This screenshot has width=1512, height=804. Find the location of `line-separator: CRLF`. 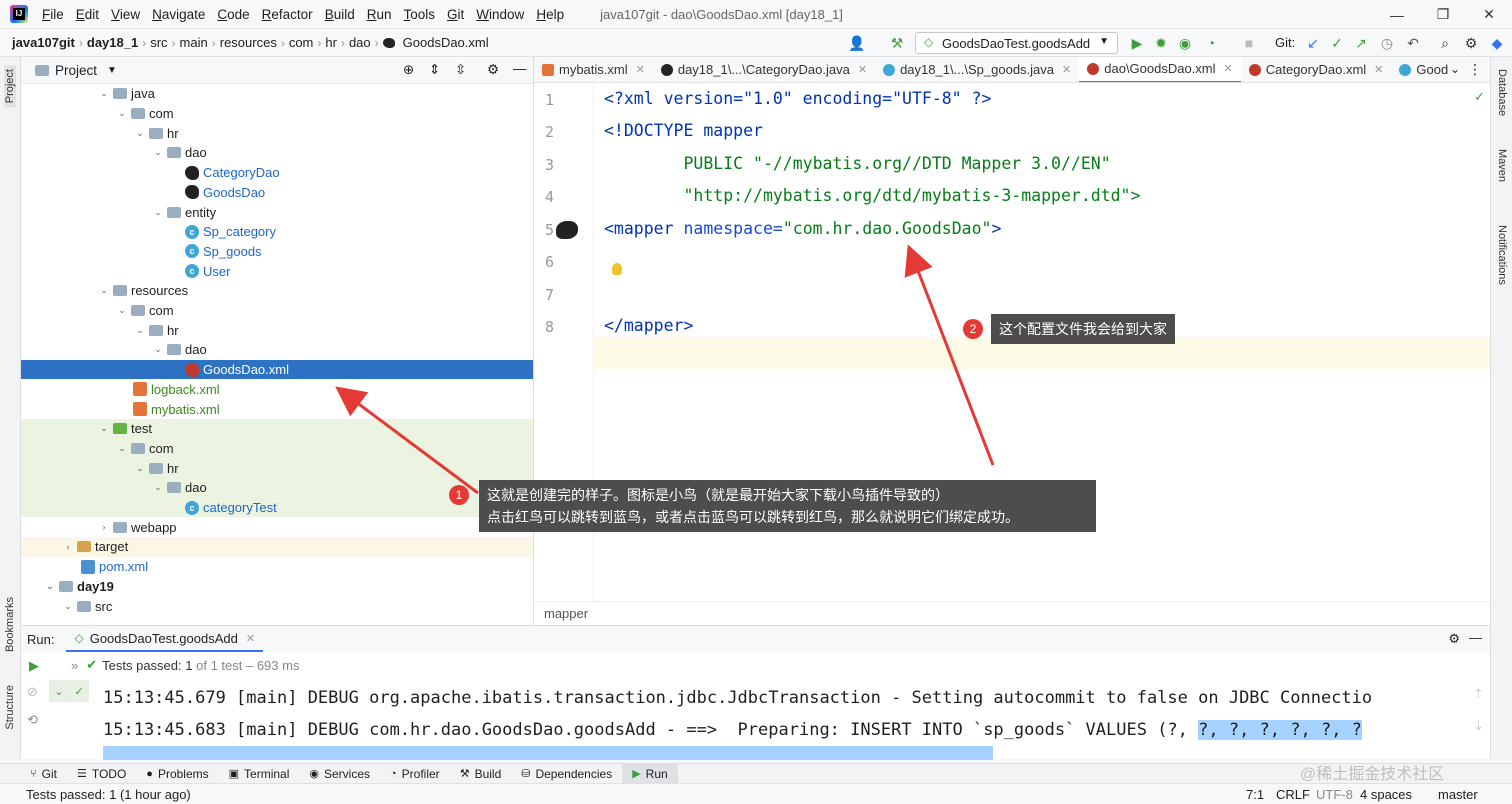

line-separator: CRLF is located at coordinates (1293, 794).